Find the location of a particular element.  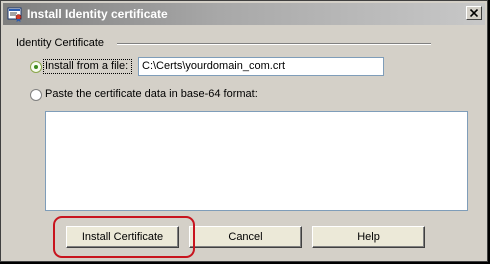

dialog-title: Install Identity certificate is located at coordinates (97, 14).